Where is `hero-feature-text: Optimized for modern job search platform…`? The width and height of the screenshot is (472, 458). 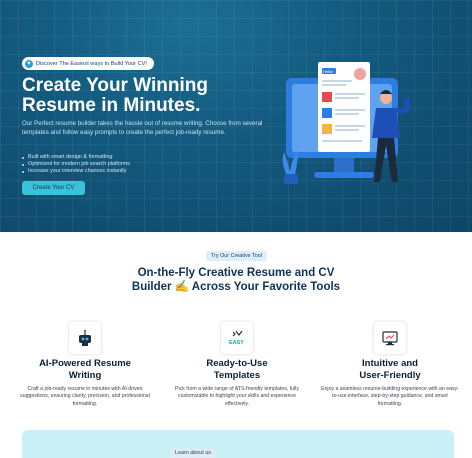 hero-feature-text: Optimized for modern job search platform… is located at coordinates (79, 164).